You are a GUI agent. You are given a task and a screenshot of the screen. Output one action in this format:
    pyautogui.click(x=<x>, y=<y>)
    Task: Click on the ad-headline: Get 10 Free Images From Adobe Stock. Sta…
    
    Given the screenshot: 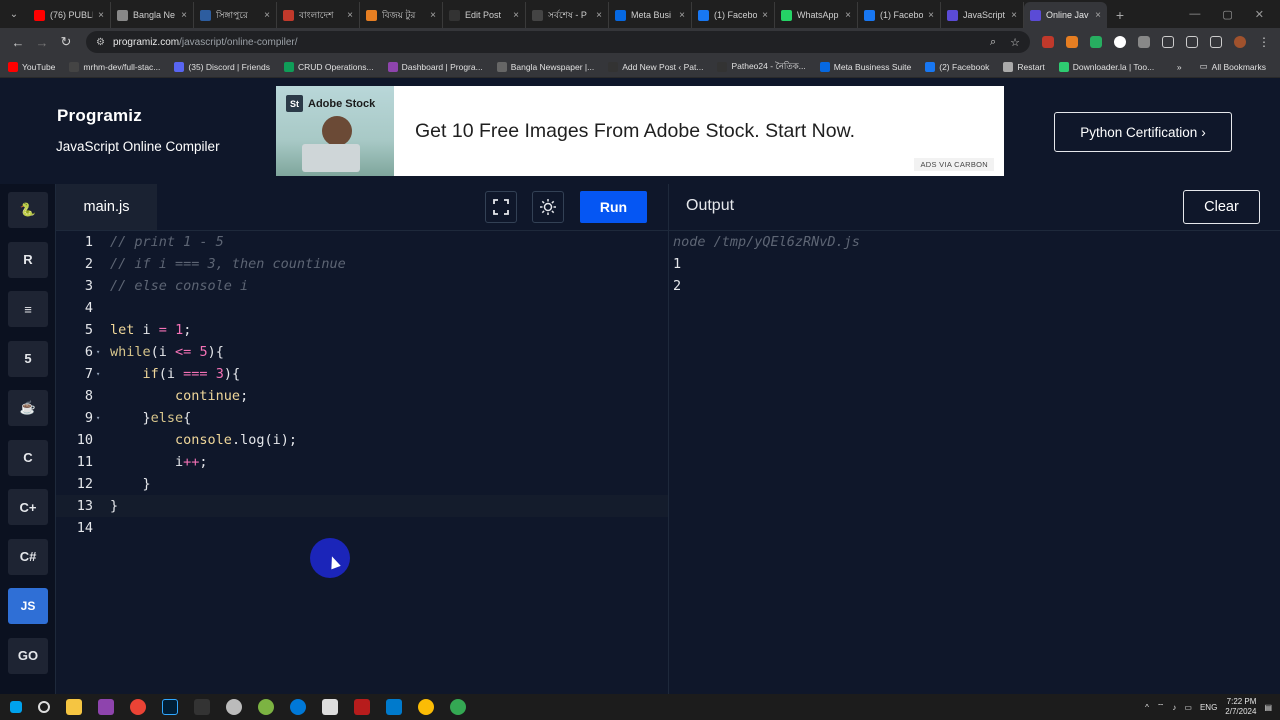 What is the action you would take?
    pyautogui.click(x=699, y=131)
    